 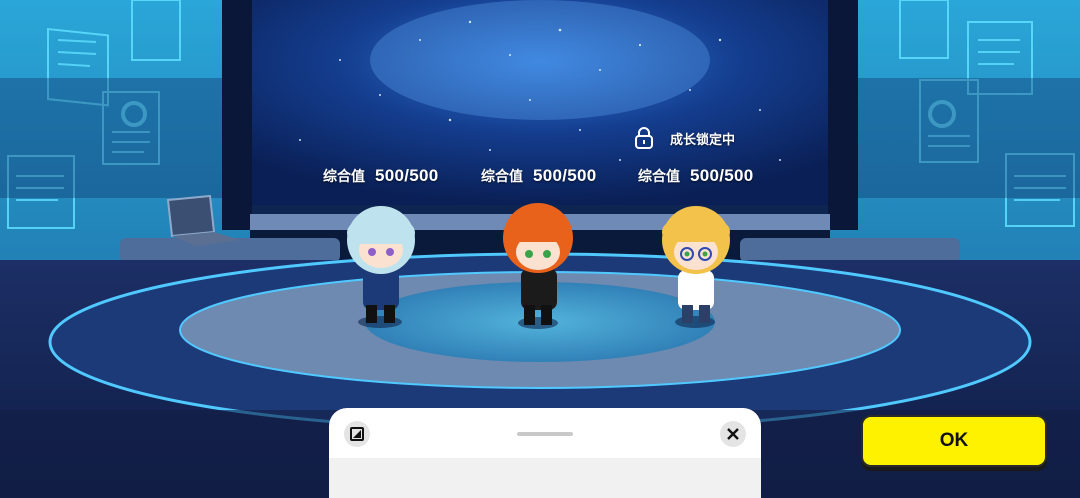 What do you see at coordinates (545, 453) in the screenshot?
I see `bottom-sheet` at bounding box center [545, 453].